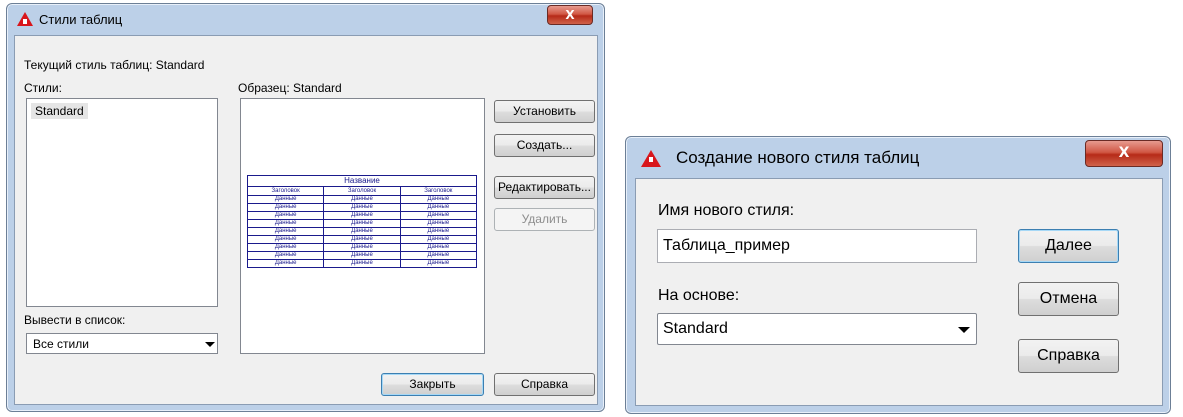  Describe the element at coordinates (362, 181) in the screenshot. I see `preview-table-title: Название` at that location.